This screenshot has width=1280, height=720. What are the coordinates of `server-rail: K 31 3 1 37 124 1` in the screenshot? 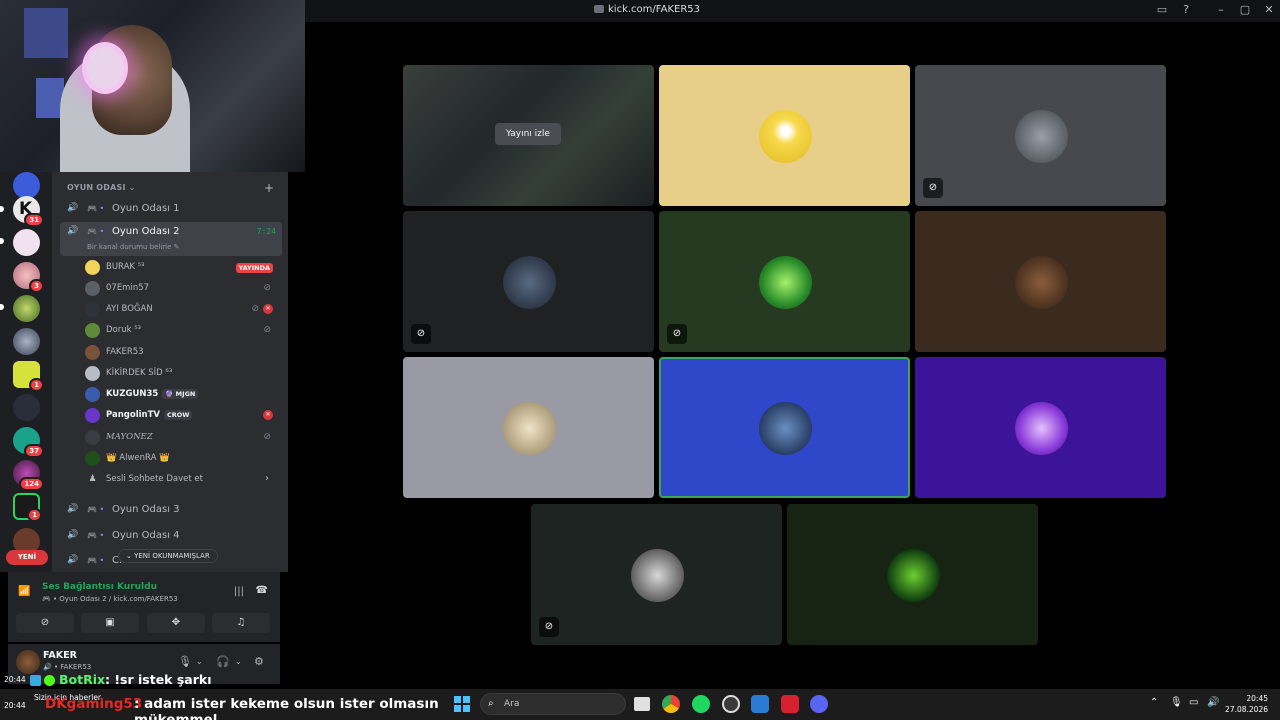 It's located at (26, 372).